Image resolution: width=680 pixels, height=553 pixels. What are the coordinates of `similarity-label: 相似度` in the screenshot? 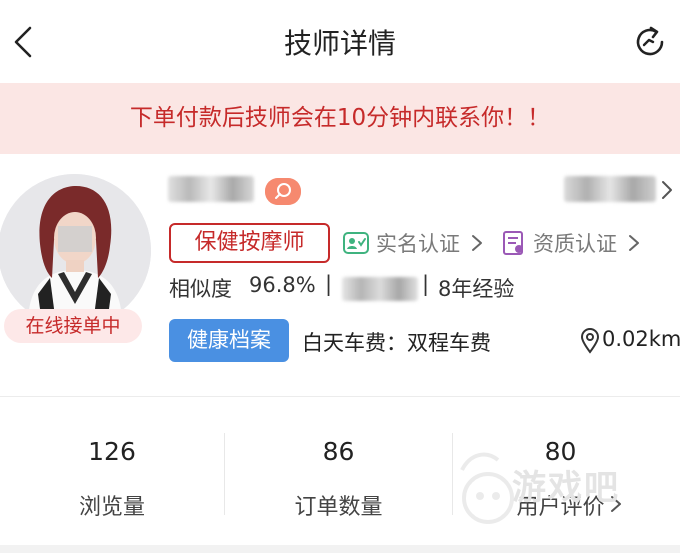 It's located at (200, 289).